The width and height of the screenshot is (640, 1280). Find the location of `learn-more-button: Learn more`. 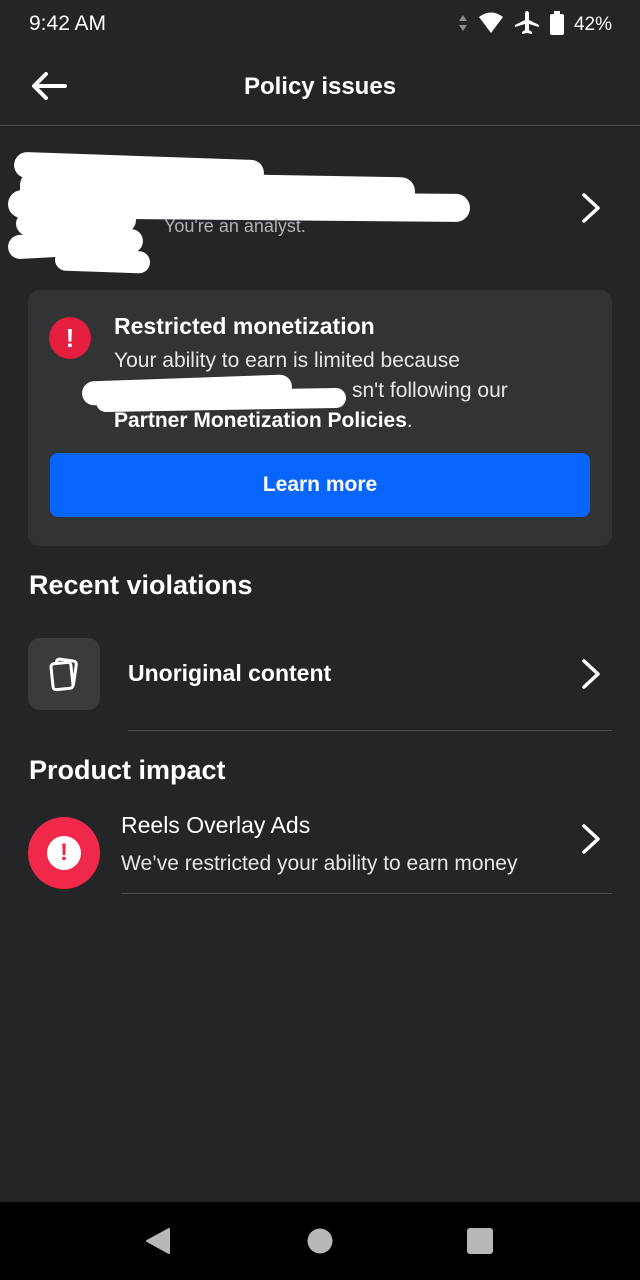

learn-more-button: Learn more is located at coordinates (320, 485).